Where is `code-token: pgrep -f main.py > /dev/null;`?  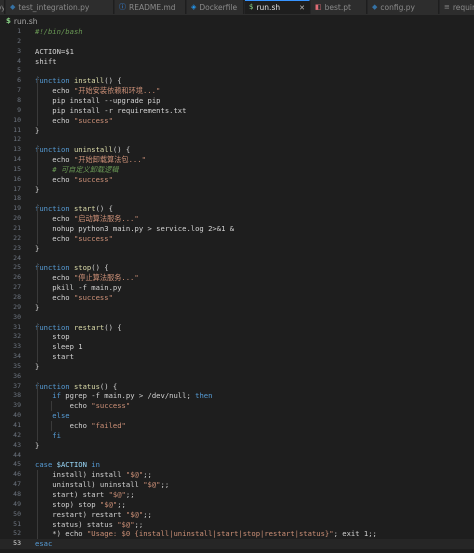
code-token: pgrep -f main.py > /dev/null; is located at coordinates (130, 396).